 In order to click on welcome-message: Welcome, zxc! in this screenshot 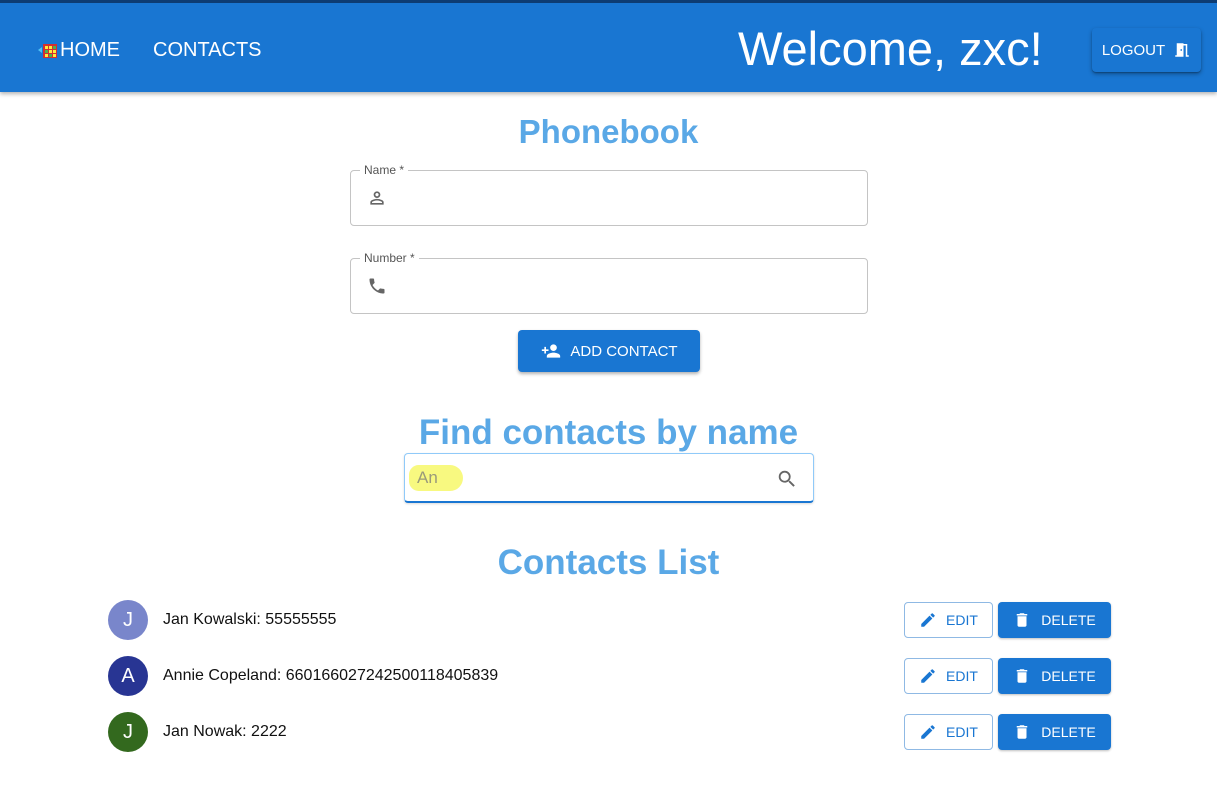, I will do `click(890, 48)`.